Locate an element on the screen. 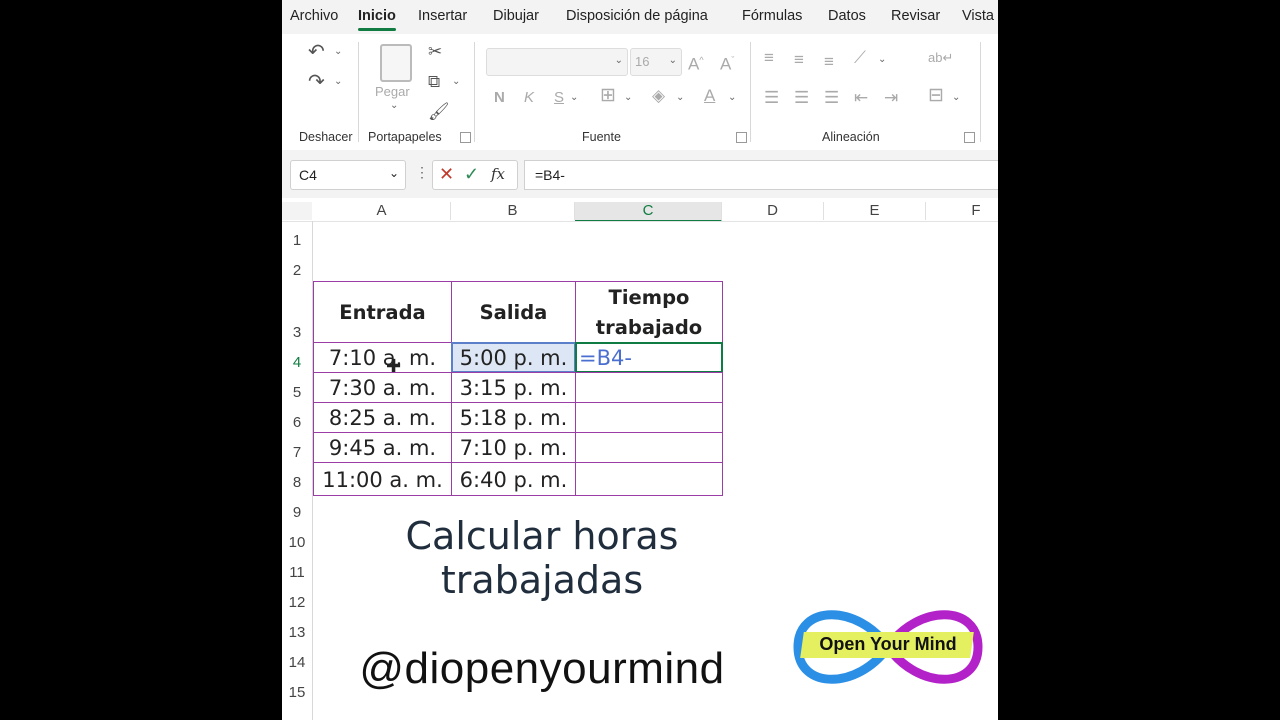  fill-color-icon: ◈ is located at coordinates (658, 96).